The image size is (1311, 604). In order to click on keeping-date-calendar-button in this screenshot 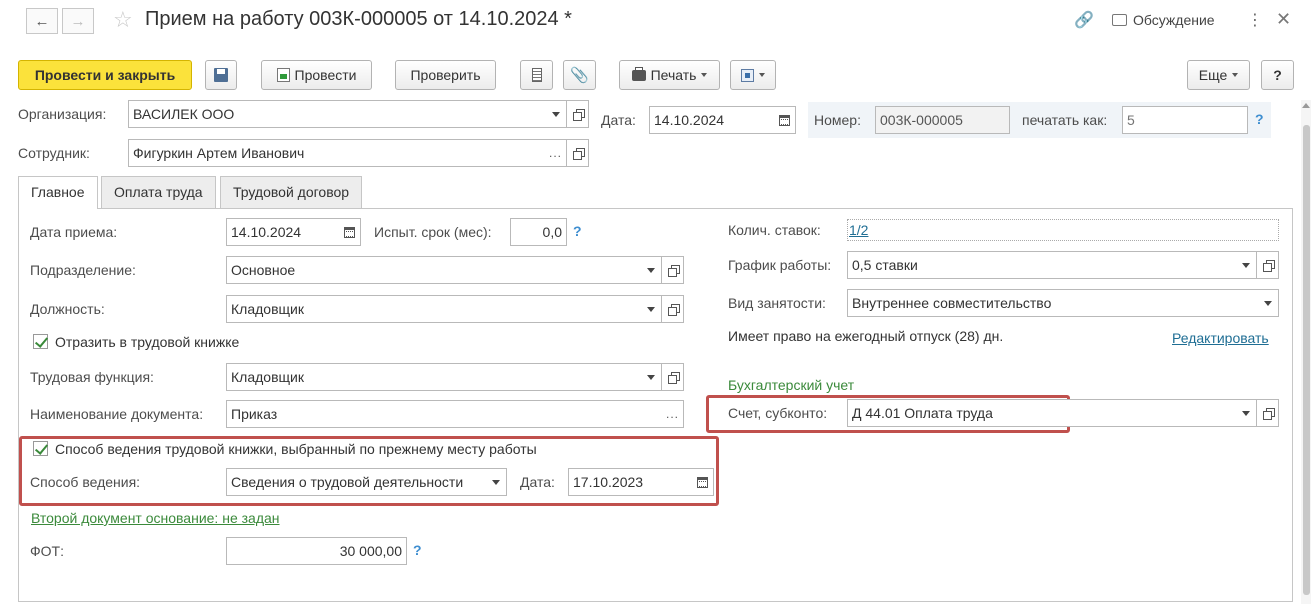, I will do `click(703, 482)`.